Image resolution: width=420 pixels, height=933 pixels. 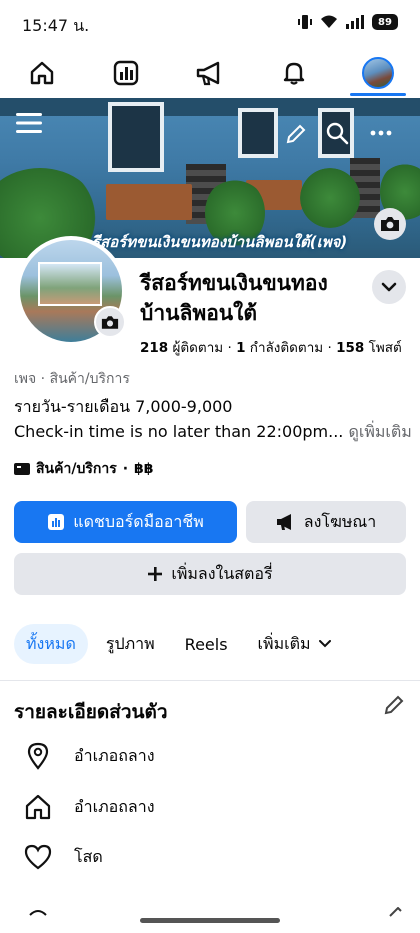 What do you see at coordinates (51, 644) in the screenshot?
I see `tab-all: ทั้งหมด` at bounding box center [51, 644].